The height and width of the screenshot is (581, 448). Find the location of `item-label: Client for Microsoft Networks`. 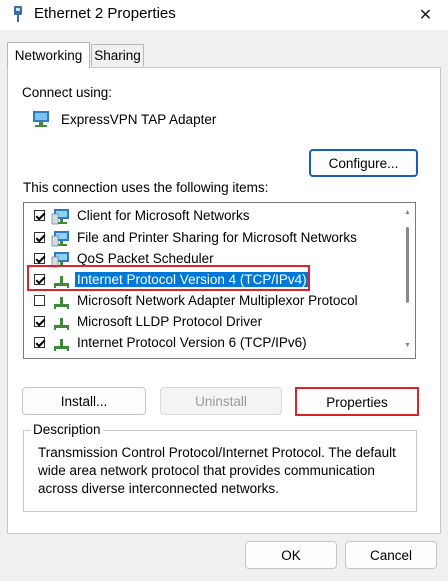

item-label: Client for Microsoft Networks is located at coordinates (163, 215).